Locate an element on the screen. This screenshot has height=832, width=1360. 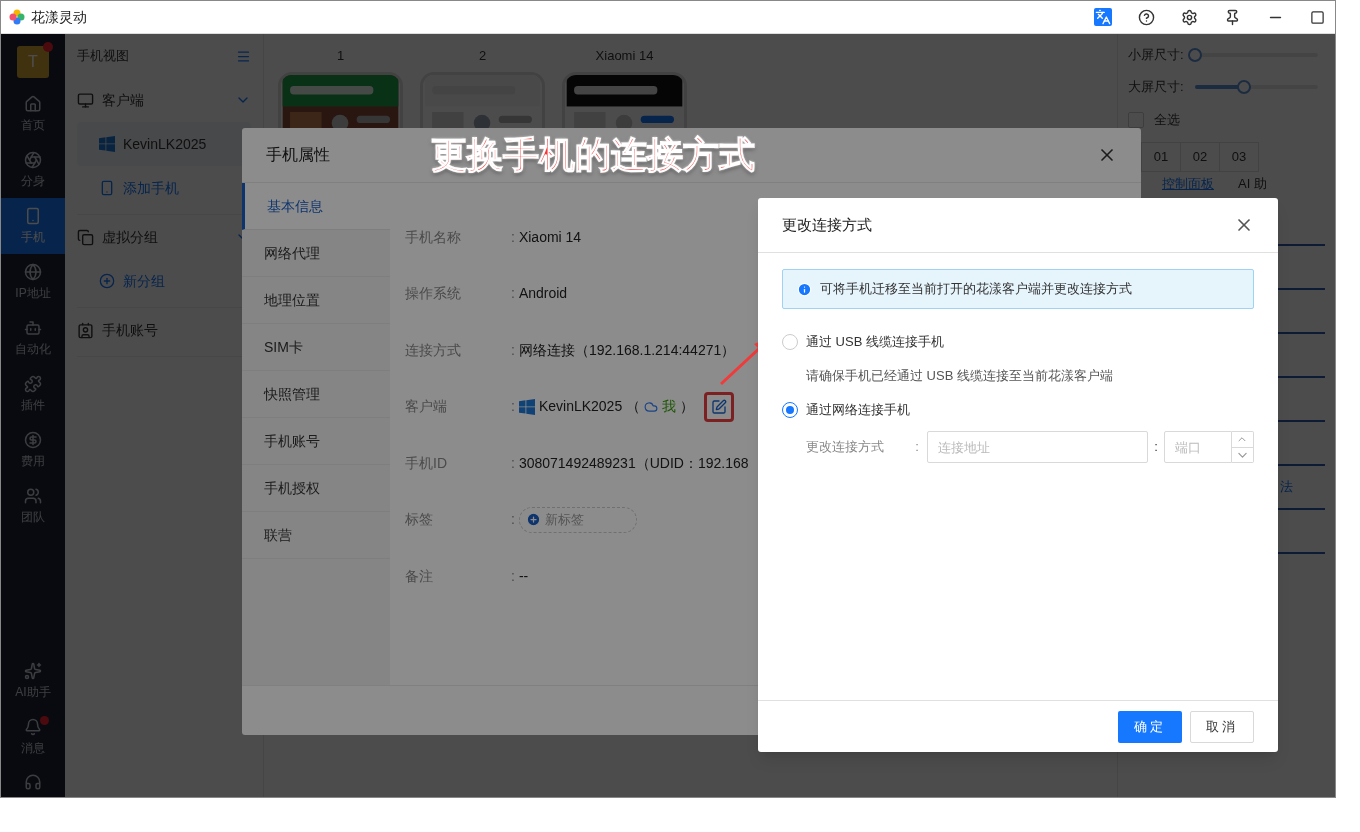
headset-icon is located at coordinates (33, 782).